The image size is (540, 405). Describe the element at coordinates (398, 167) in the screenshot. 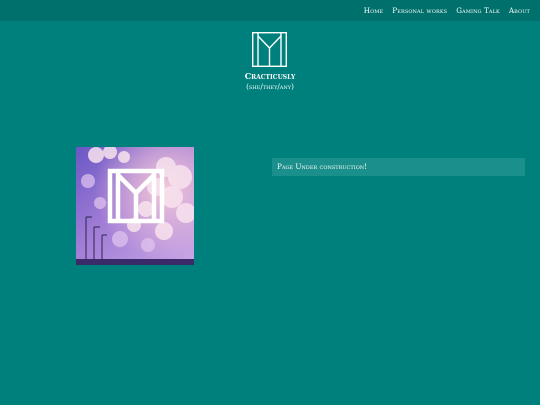

I see `under-construction-notice: Page Under construction!` at that location.